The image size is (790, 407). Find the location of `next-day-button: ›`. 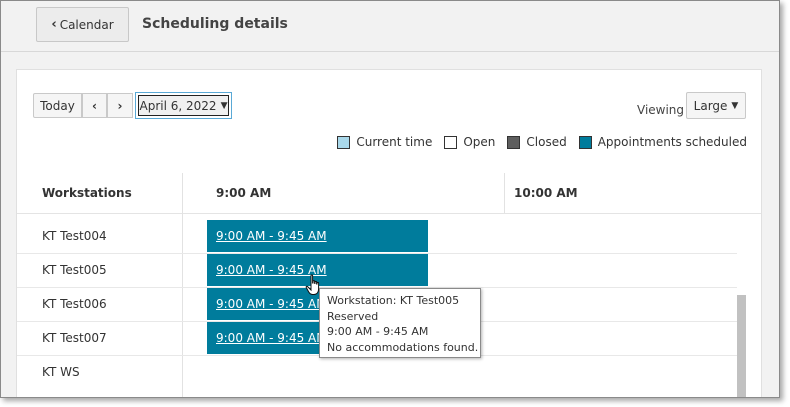

next-day-button: › is located at coordinates (120, 105).